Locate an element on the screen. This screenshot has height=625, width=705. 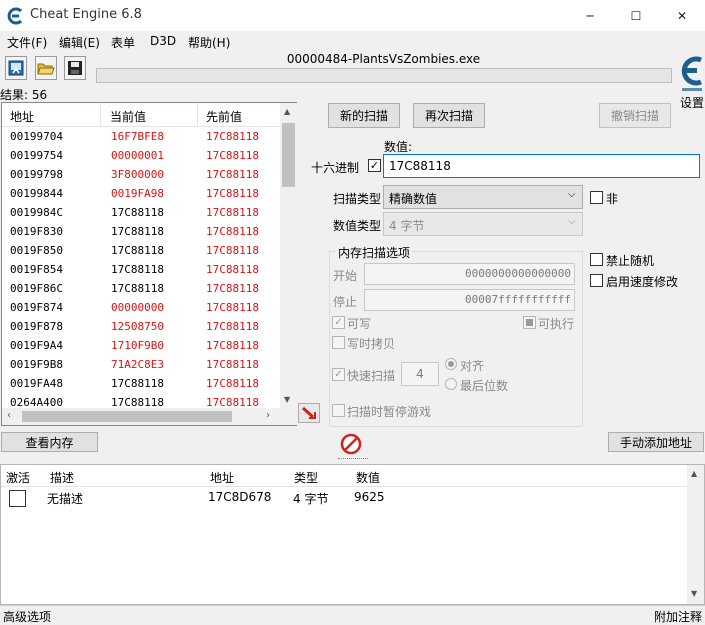
open-process-button is located at coordinates (16, 68).